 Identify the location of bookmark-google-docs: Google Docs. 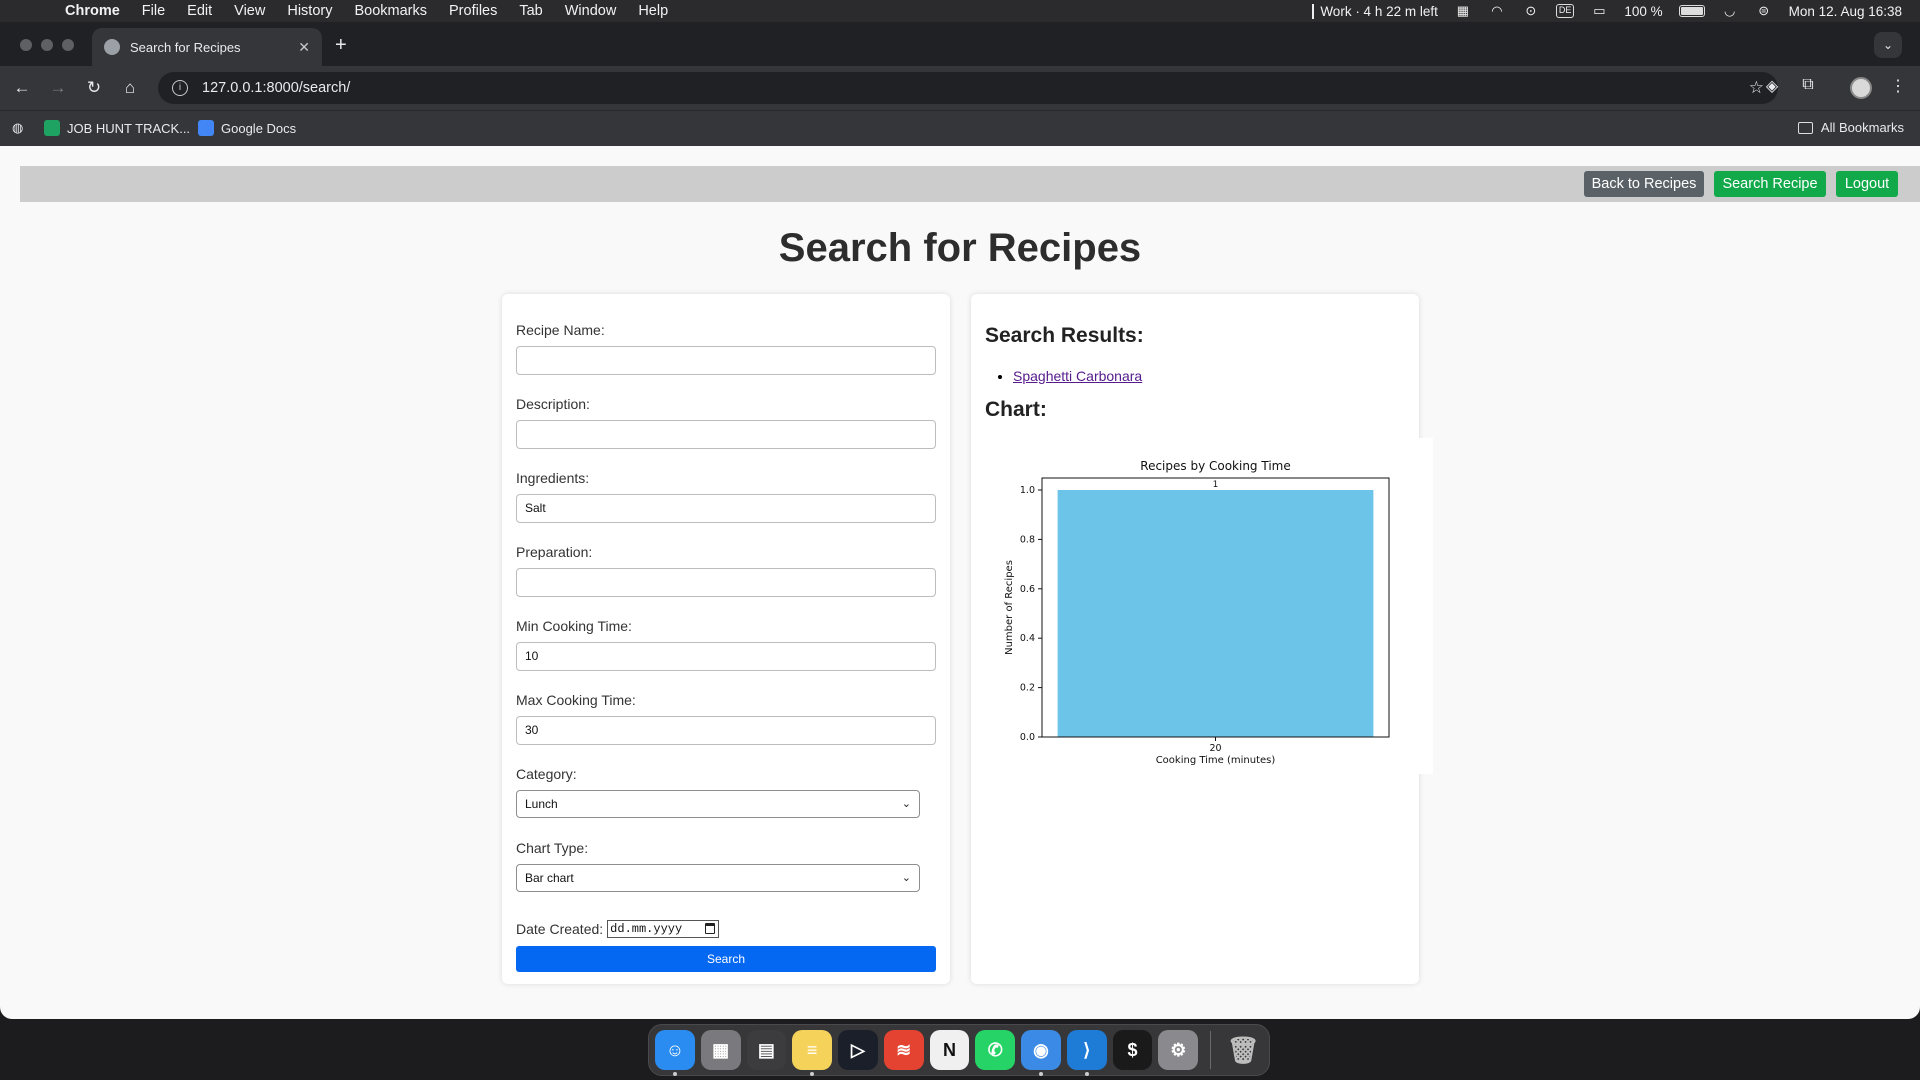
(247, 128).